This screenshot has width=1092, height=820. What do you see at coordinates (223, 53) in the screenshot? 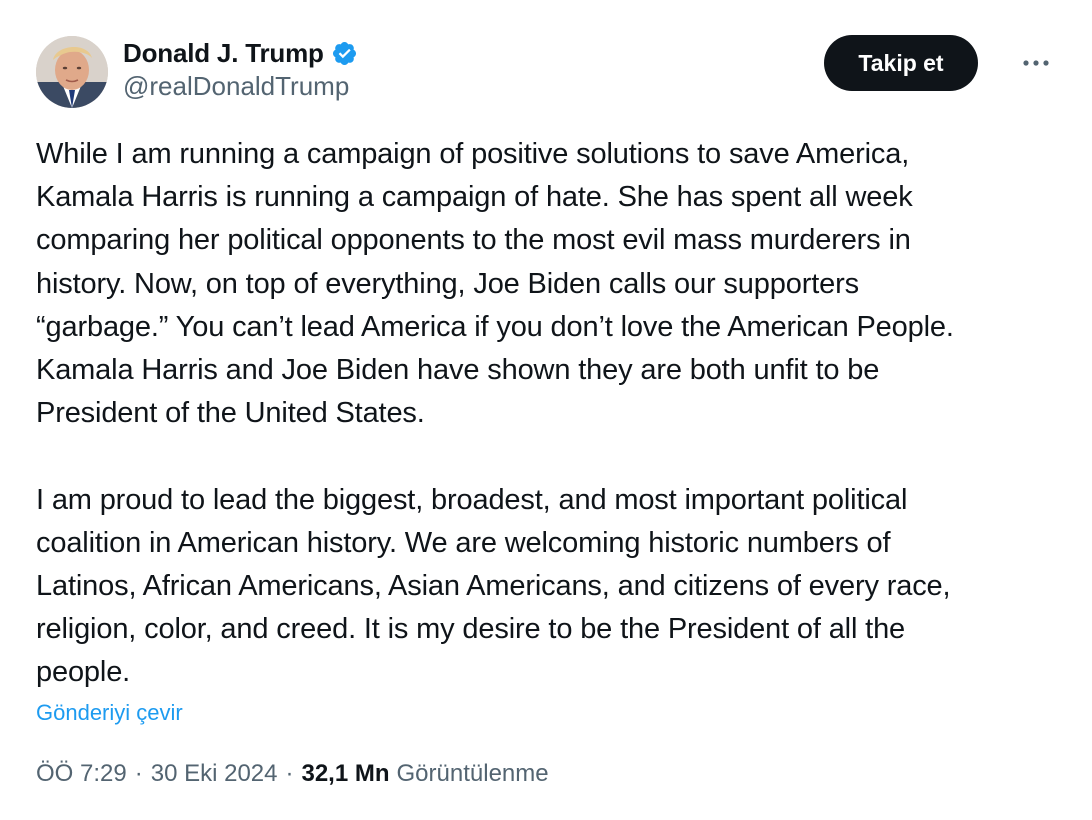
I see `display-name: Donald J. Trump` at bounding box center [223, 53].